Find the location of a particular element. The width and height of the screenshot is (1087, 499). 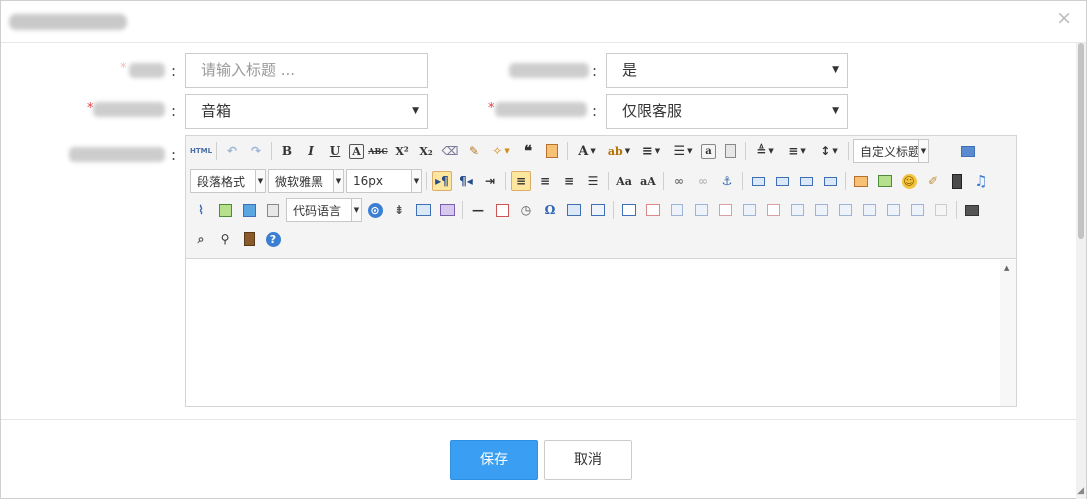

resize-grip-icon: ◢ is located at coordinates (1080, 491).